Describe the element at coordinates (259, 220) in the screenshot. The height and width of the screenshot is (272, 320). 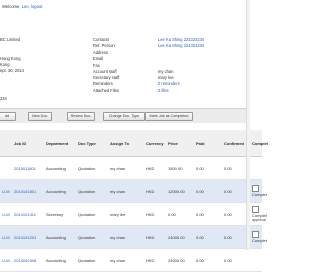
I see `completed-subtext: approval` at that location.